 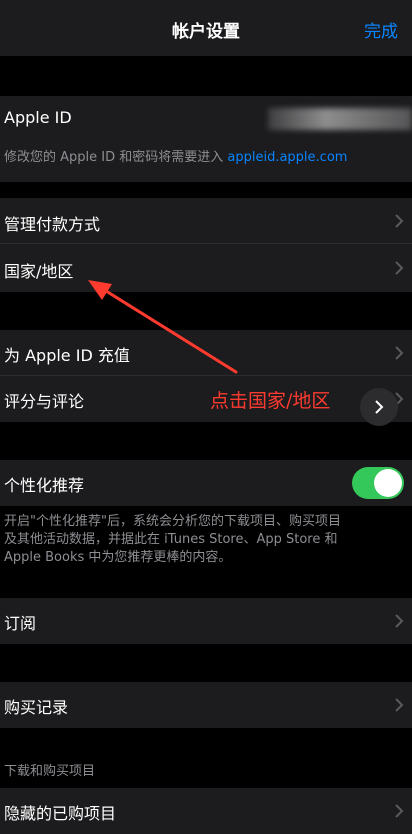 What do you see at coordinates (206, 705) in the screenshot?
I see `purchase-history-row: 购买记录` at bounding box center [206, 705].